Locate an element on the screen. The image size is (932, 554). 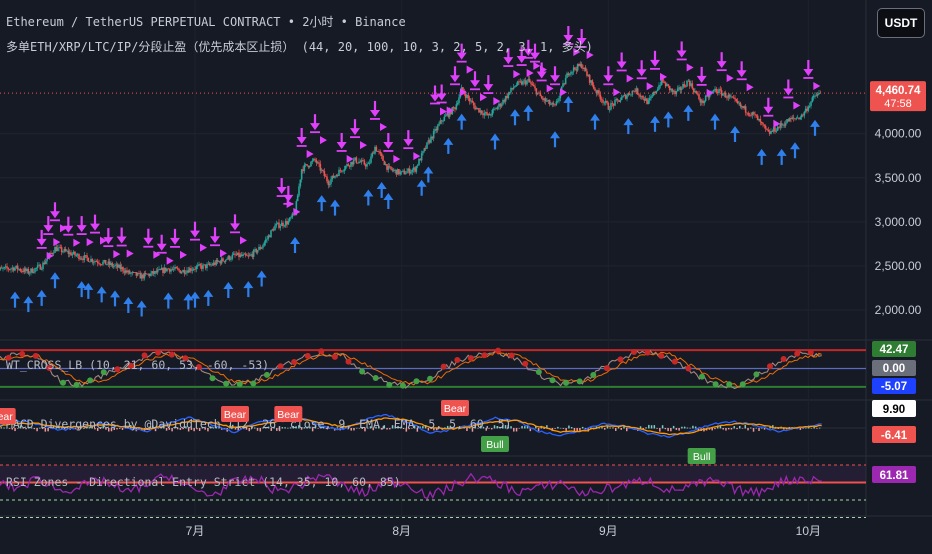
currency-button: USDT is located at coordinates (901, 23).